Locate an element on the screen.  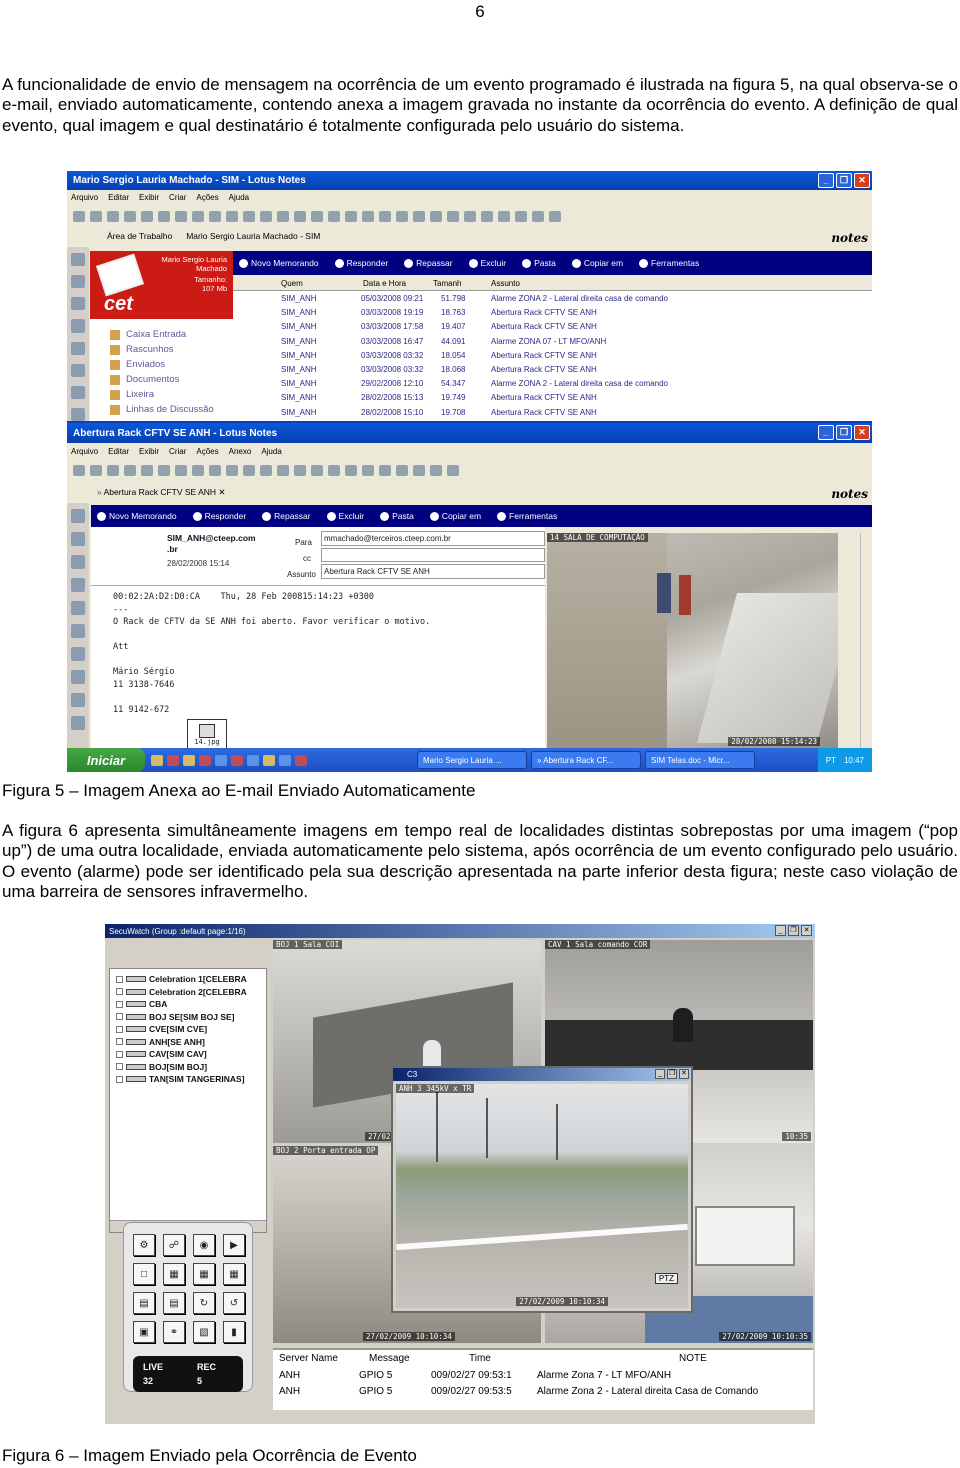
folder-item: Linhas de Discussão is located at coordinates (171, 409).